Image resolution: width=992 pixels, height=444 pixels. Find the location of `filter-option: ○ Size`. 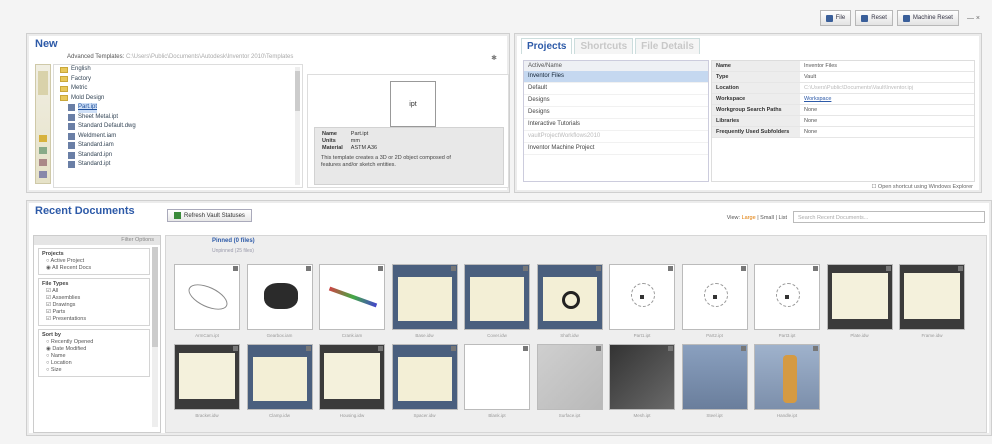

filter-option: ○ Size is located at coordinates (94, 370).